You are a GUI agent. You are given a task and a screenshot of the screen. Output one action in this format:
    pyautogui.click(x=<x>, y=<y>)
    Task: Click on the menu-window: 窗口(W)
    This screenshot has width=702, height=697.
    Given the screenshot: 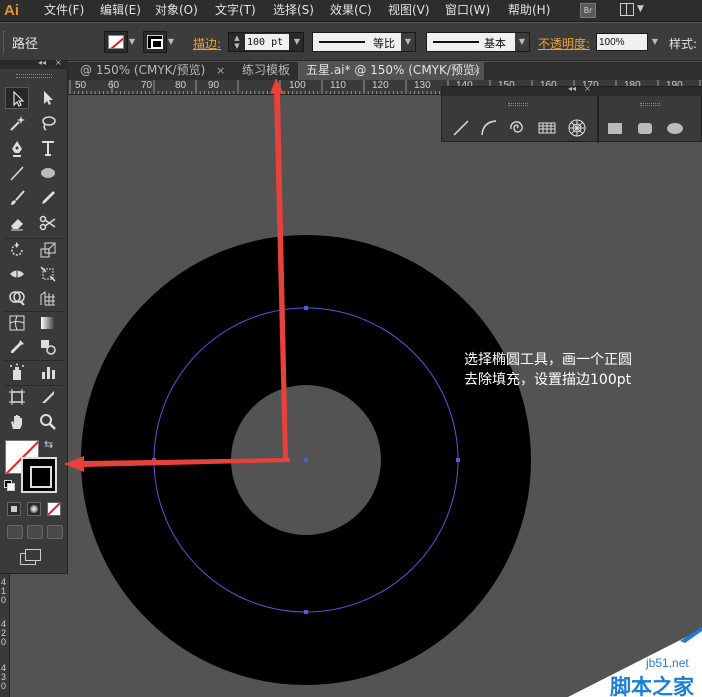 What is the action you would take?
    pyautogui.click(x=467, y=10)
    